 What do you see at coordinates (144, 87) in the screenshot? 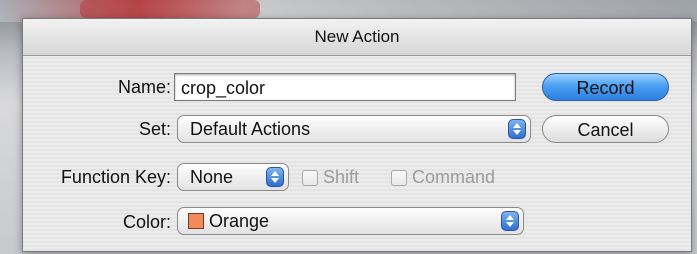
I see `name-label: Name:` at bounding box center [144, 87].